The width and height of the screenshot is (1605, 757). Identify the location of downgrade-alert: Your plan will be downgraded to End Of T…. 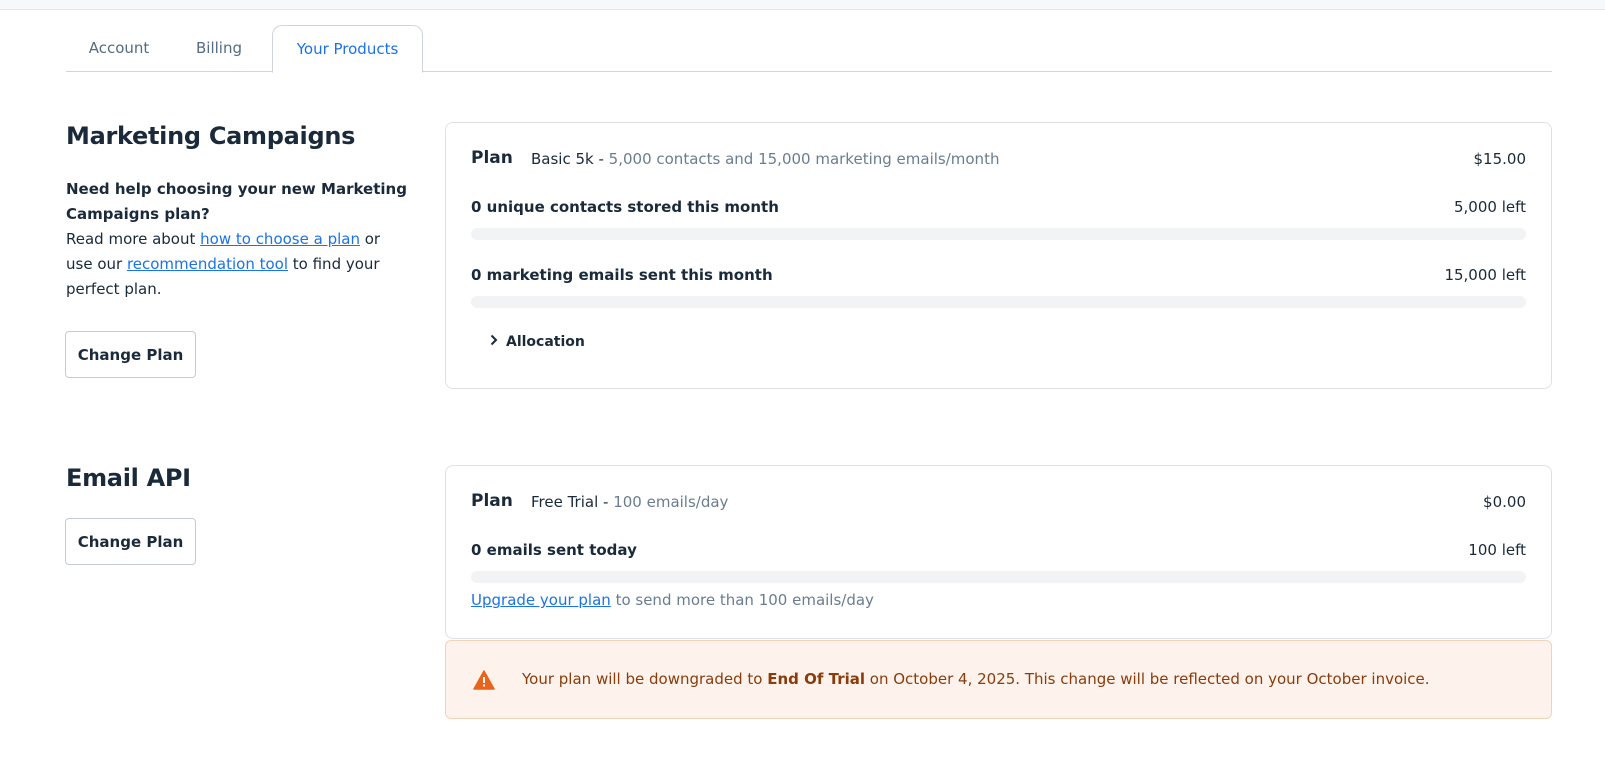
(998, 679).